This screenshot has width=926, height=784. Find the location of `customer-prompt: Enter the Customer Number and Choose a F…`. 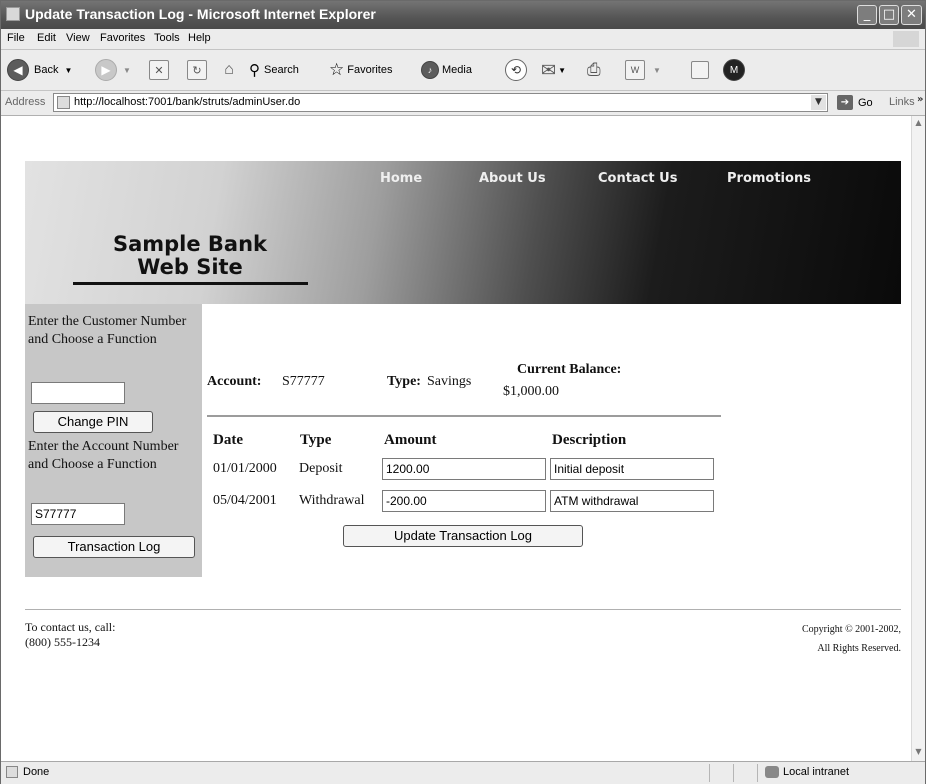

customer-prompt: Enter the Customer Number and Choose a F… is located at coordinates (107, 330).